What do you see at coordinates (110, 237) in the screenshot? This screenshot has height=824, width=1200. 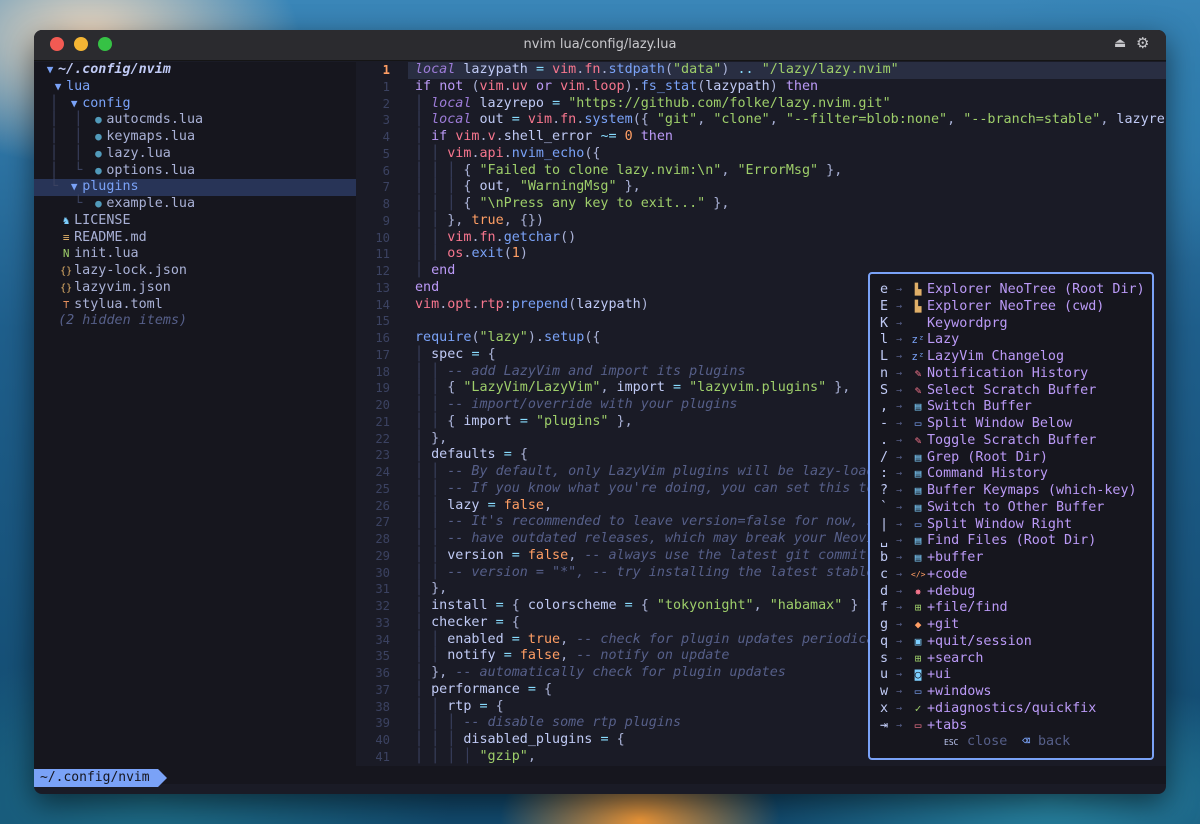 I see `tree-item-label: README.md` at bounding box center [110, 237].